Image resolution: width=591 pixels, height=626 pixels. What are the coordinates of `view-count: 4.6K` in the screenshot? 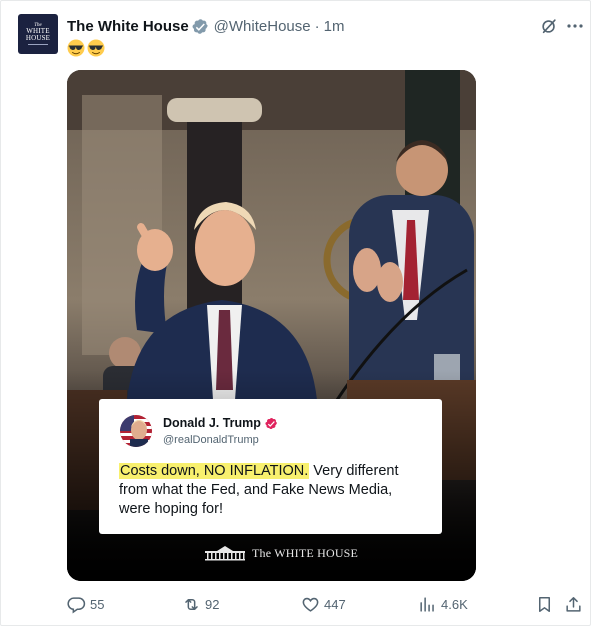 It's located at (454, 604).